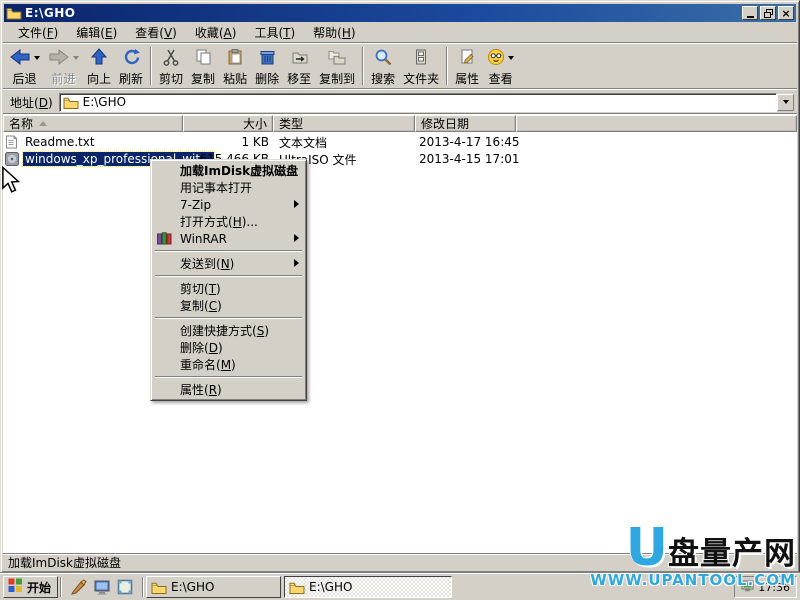 Image resolution: width=800 pixels, height=600 pixels. What do you see at coordinates (39, 587) in the screenshot?
I see `start-label: 开始` at bounding box center [39, 587].